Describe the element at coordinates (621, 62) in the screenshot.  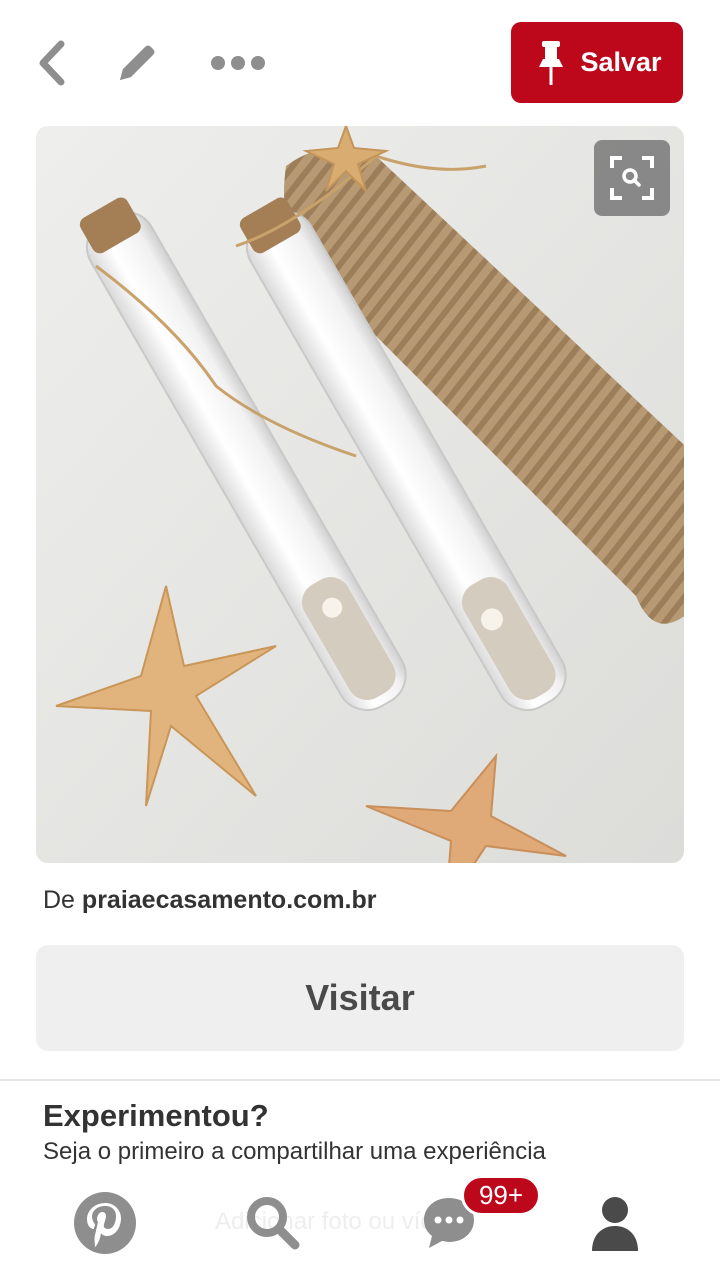
I see `save-button-label: Salvar` at that location.